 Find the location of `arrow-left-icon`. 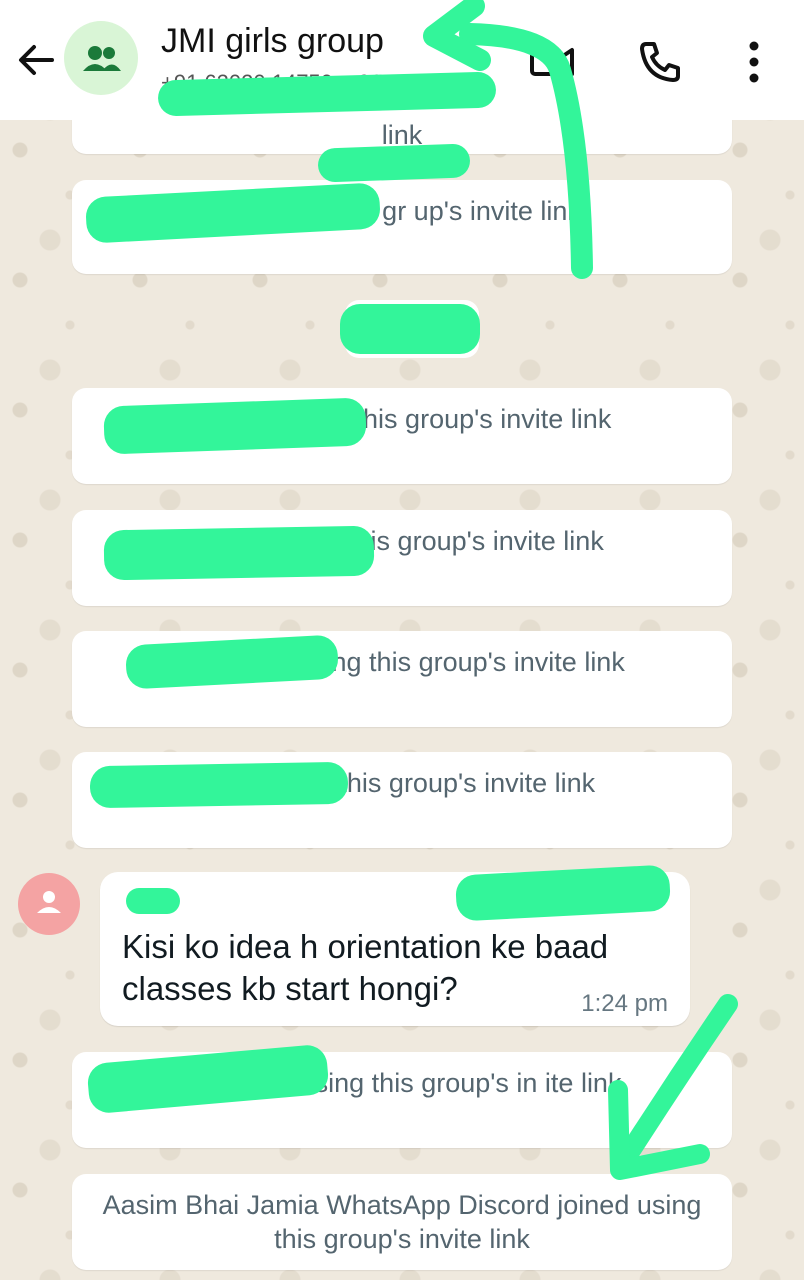

arrow-left-icon is located at coordinates (36, 60).